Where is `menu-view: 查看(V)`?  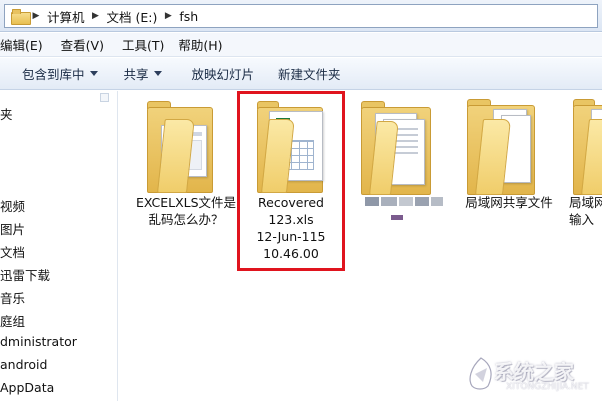
menu-view: 查看(V) is located at coordinates (81, 44).